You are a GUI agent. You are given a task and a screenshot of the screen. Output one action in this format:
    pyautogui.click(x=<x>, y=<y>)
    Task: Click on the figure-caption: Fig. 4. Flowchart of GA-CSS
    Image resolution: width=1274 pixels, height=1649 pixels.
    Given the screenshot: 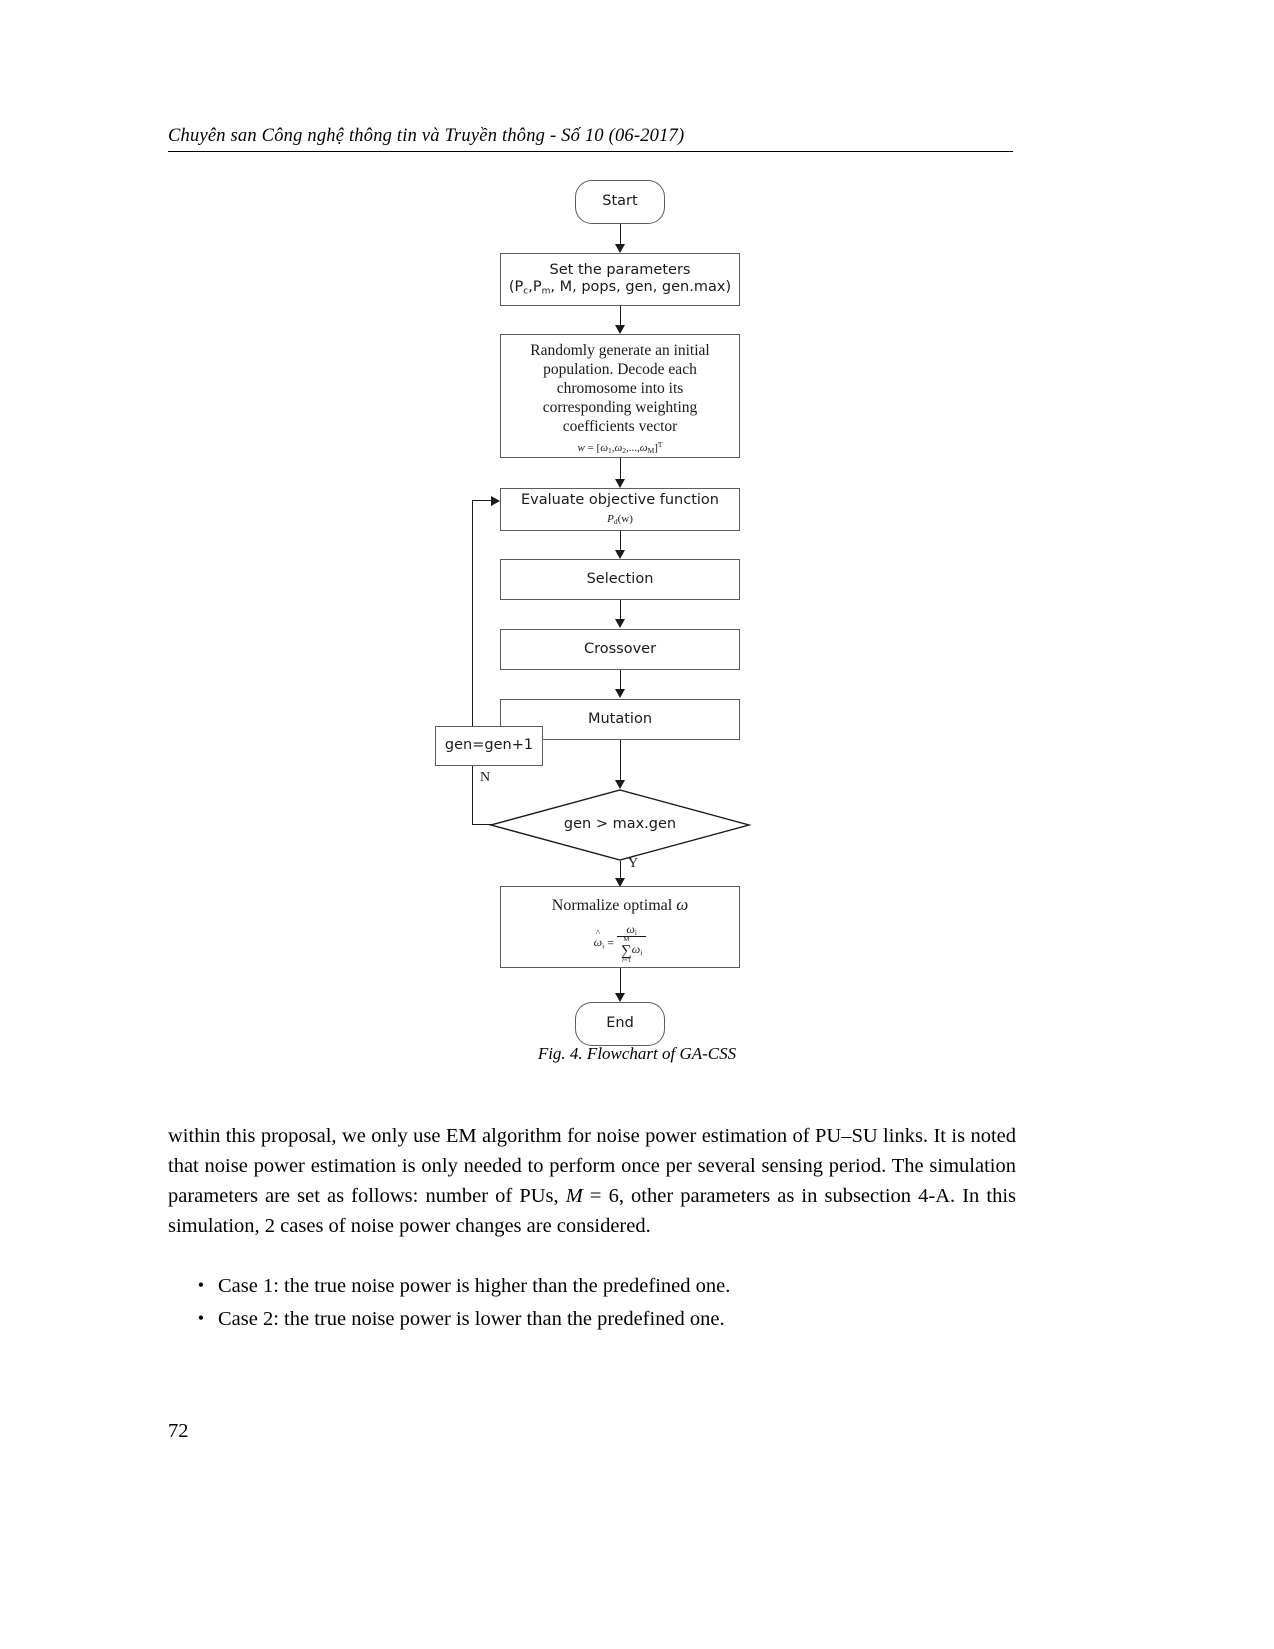 What is the action you would take?
    pyautogui.click(x=637, y=1053)
    